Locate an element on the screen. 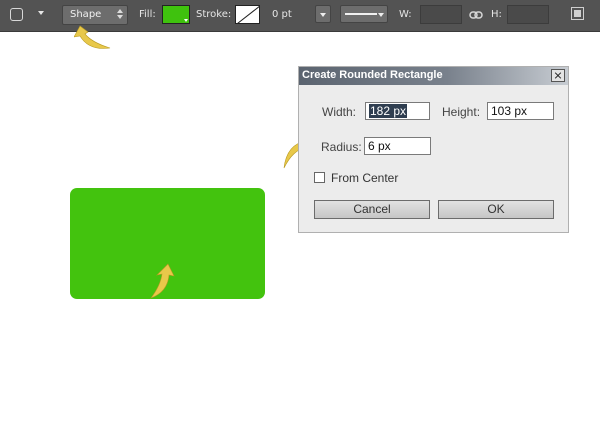 The image size is (600, 430). from-center-label: From Center is located at coordinates (364, 178).